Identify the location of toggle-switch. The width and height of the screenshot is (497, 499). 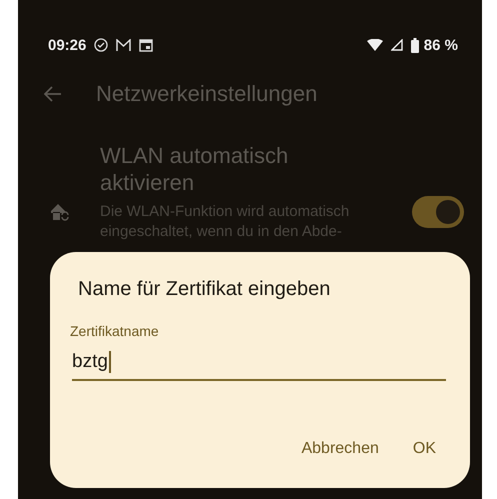
(438, 212).